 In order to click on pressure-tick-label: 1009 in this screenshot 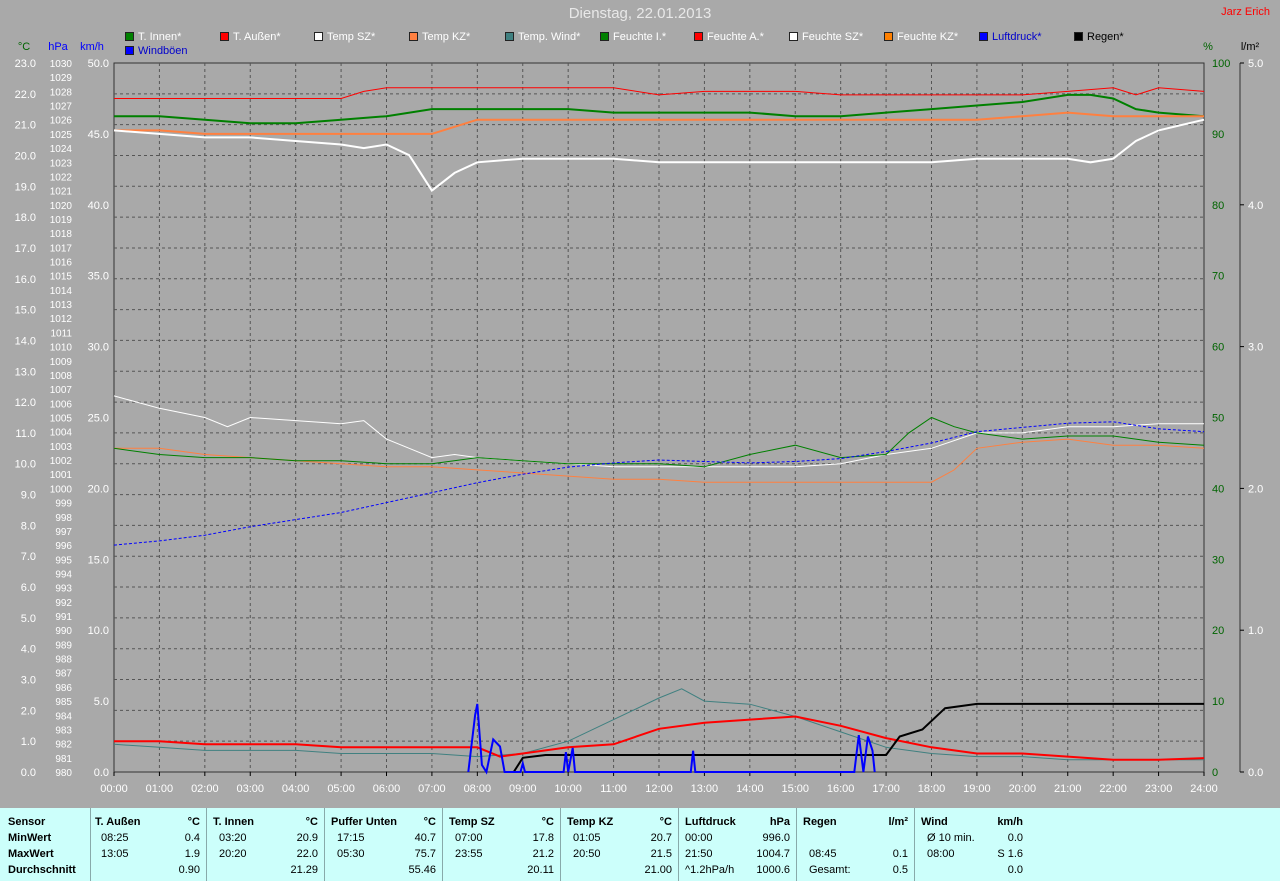, I will do `click(61, 362)`.